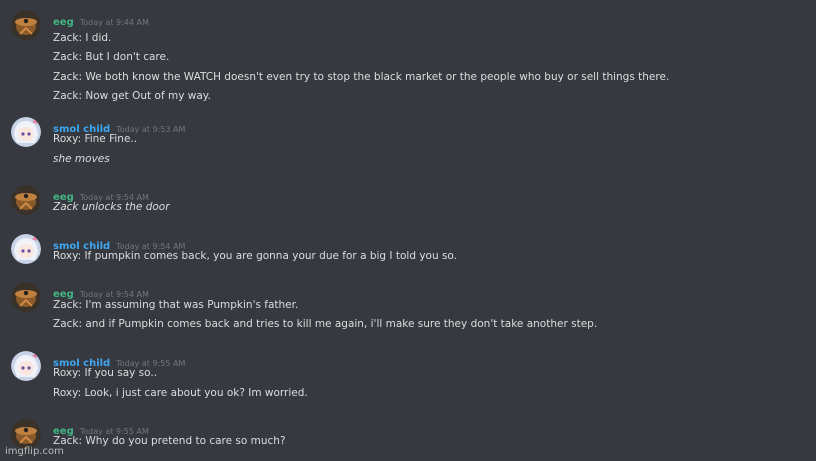 Image resolution: width=816 pixels, height=461 pixels. What do you see at coordinates (63, 22) in the screenshot?
I see `username: eeg` at bounding box center [63, 22].